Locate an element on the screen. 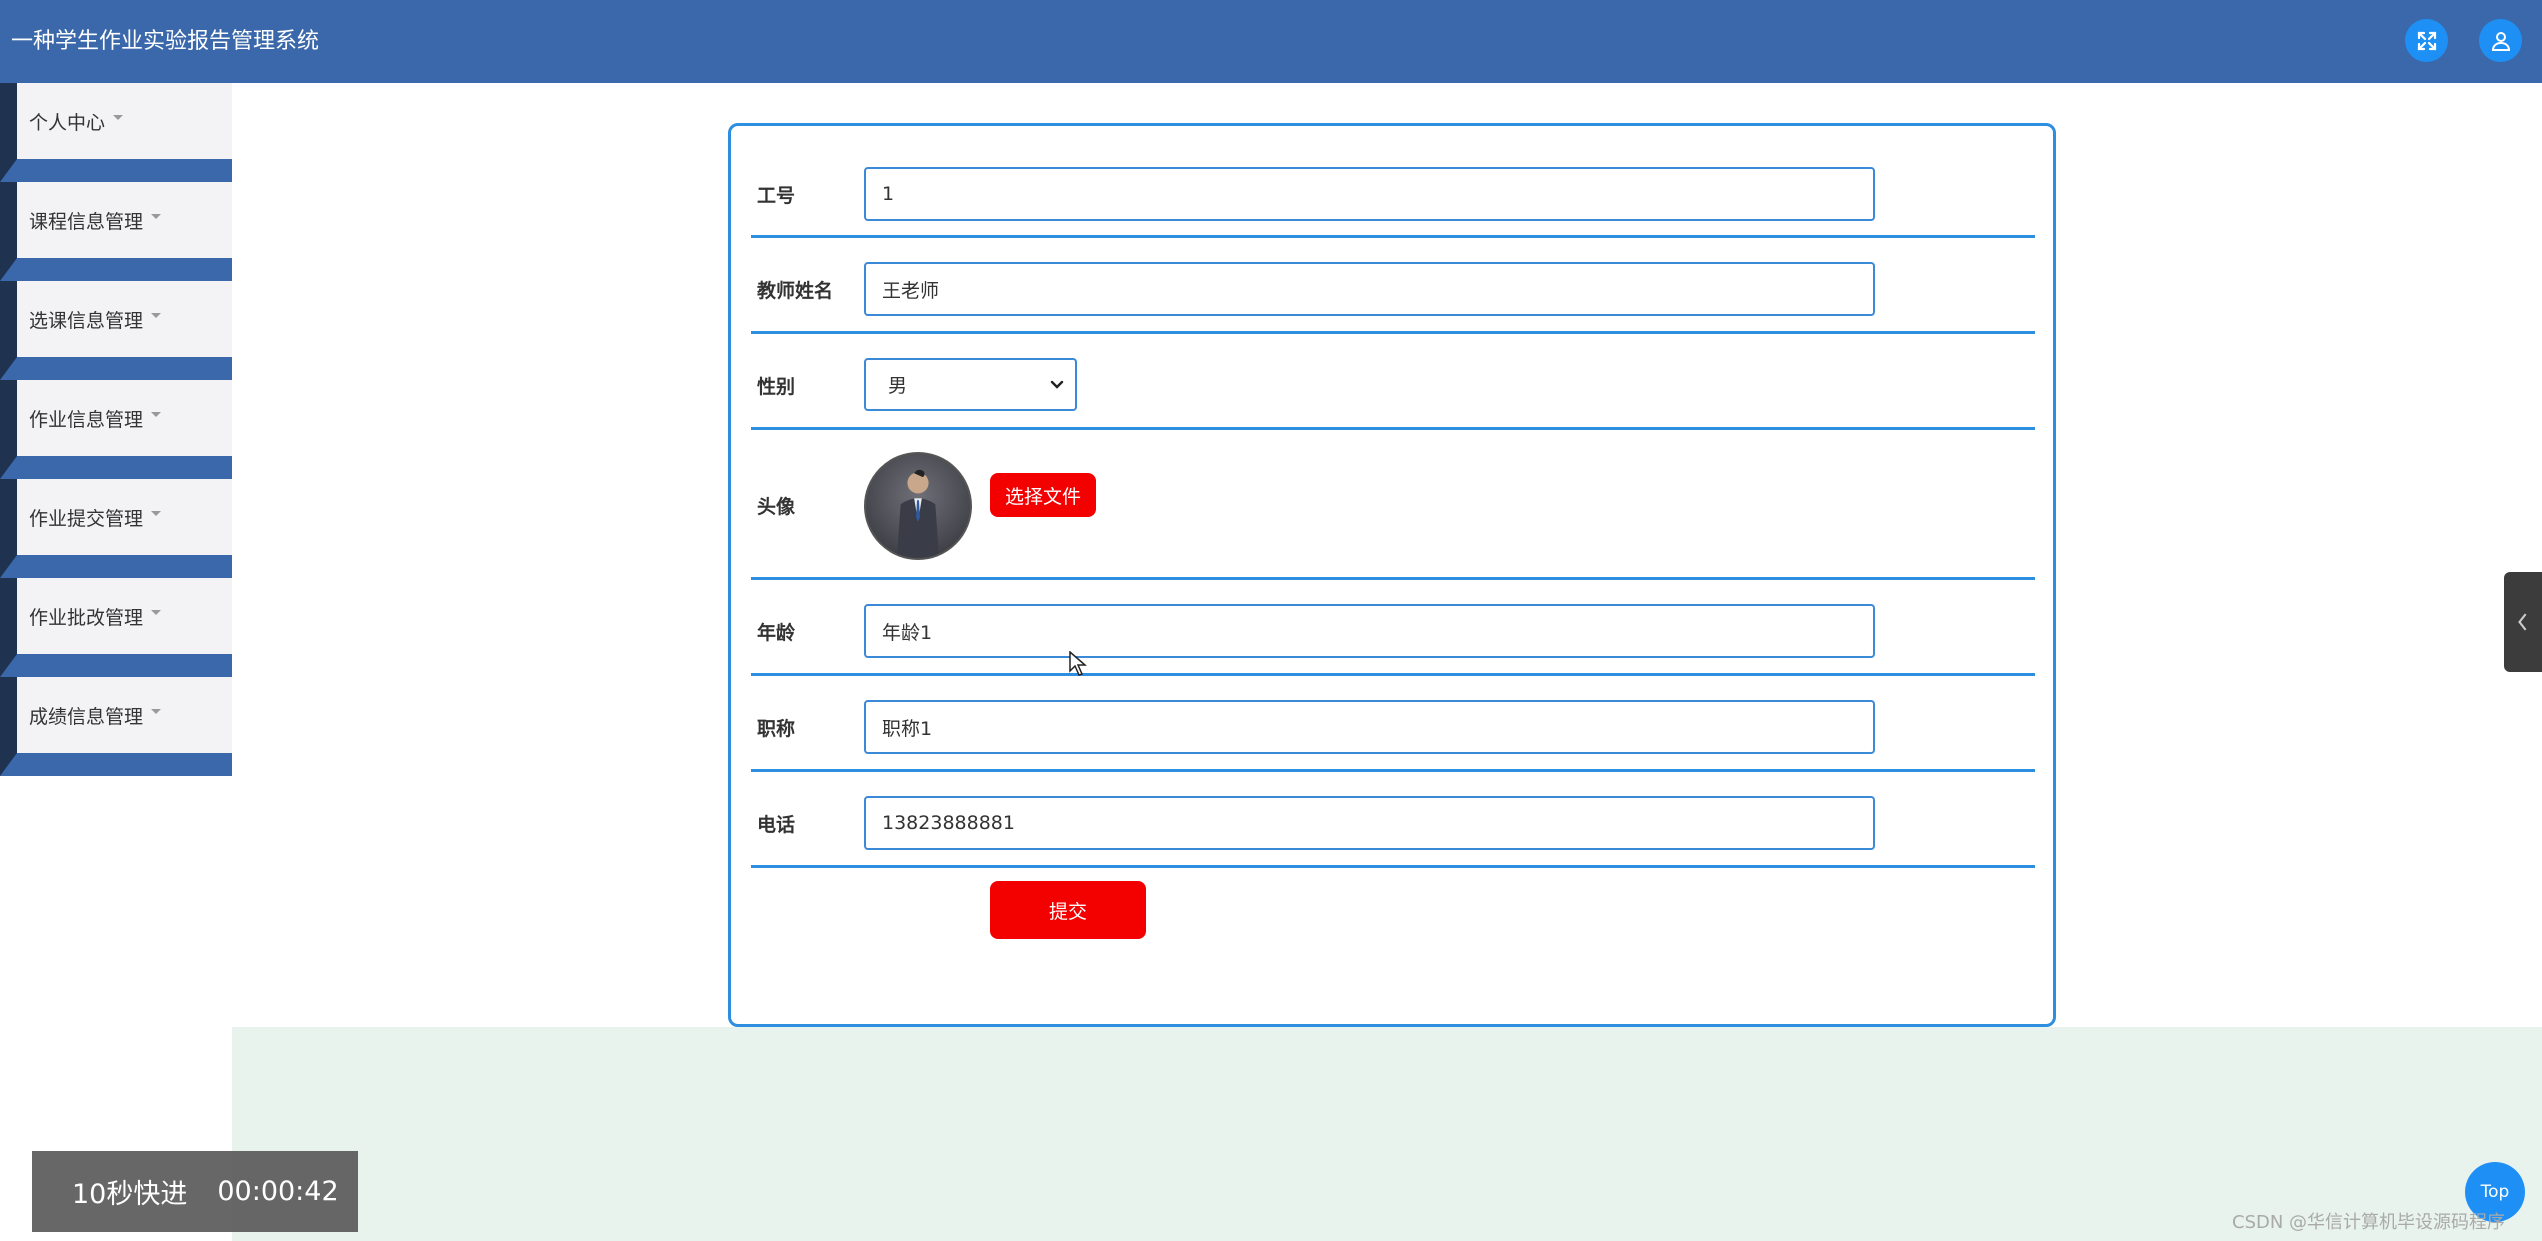 Image resolution: width=2542 pixels, height=1241 pixels. sidebar-item-course-selection: 选课信息管理 is located at coordinates (116, 330).